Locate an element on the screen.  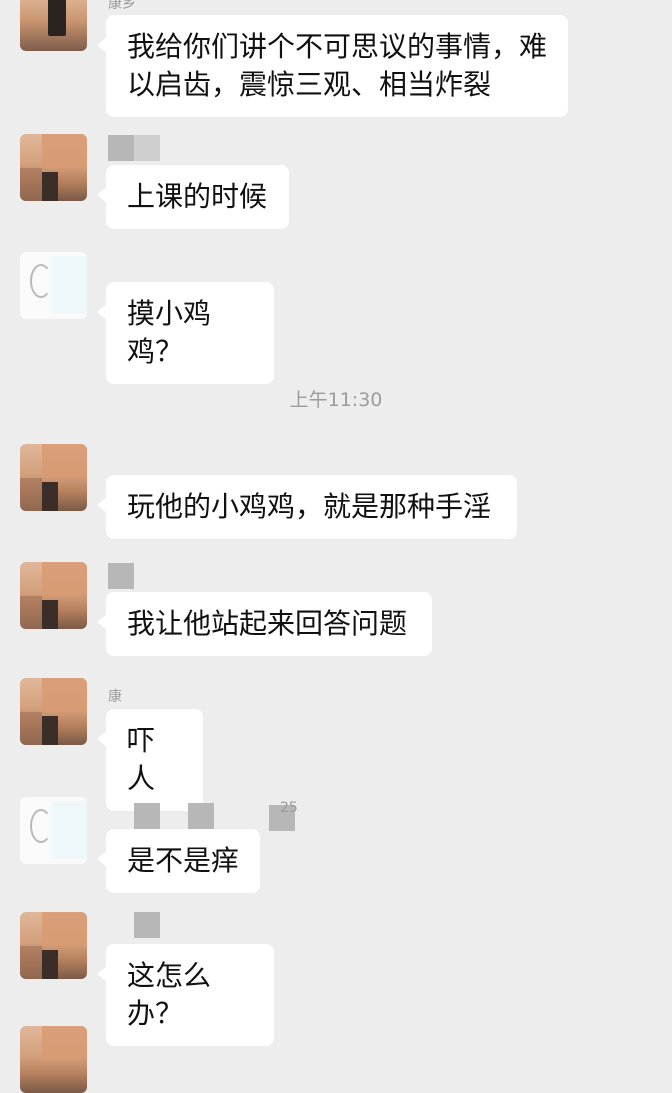
message-bubble: 上课的时候 is located at coordinates (193, 197).